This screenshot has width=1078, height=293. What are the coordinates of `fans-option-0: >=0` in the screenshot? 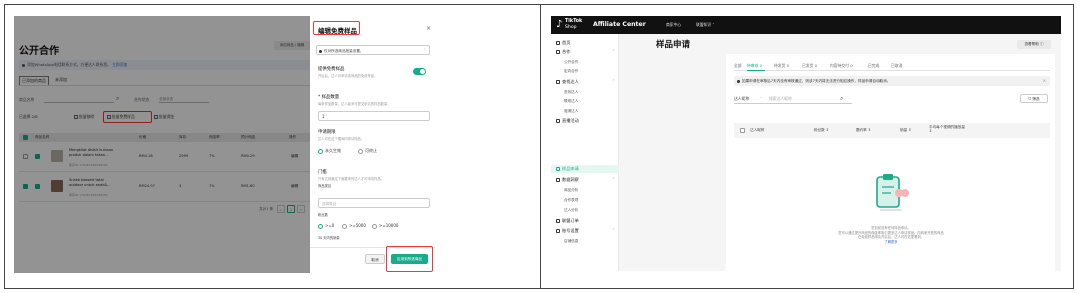 It's located at (326, 226).